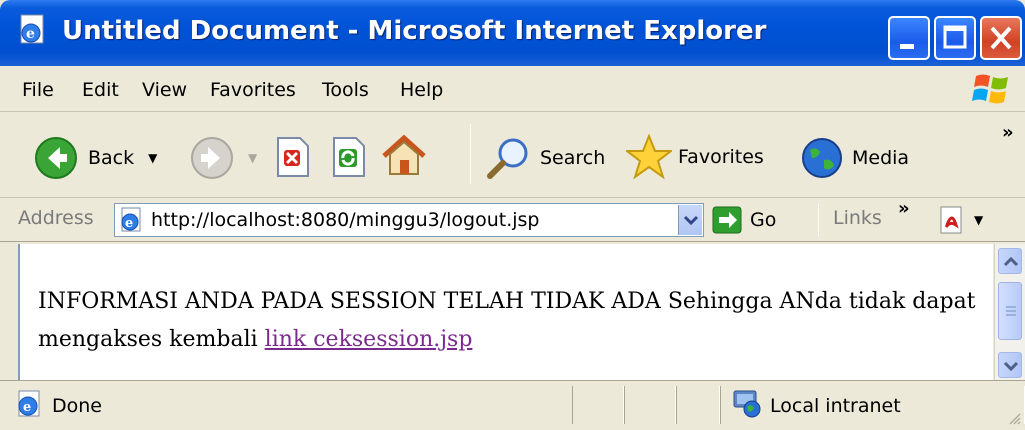 This screenshot has height=430, width=1025. I want to click on back-button: Back ▼, so click(95, 158).